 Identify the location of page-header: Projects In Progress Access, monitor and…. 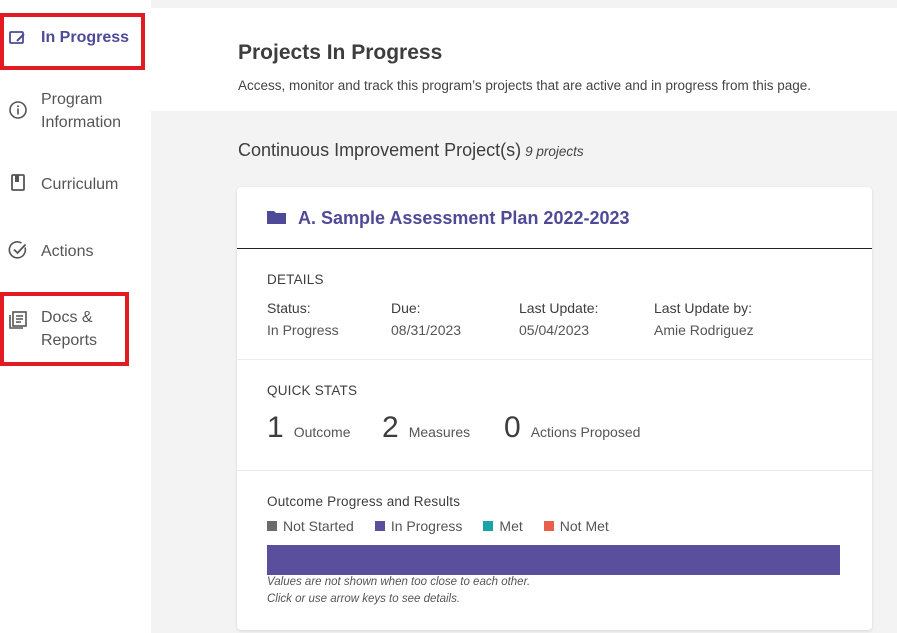
(524, 59).